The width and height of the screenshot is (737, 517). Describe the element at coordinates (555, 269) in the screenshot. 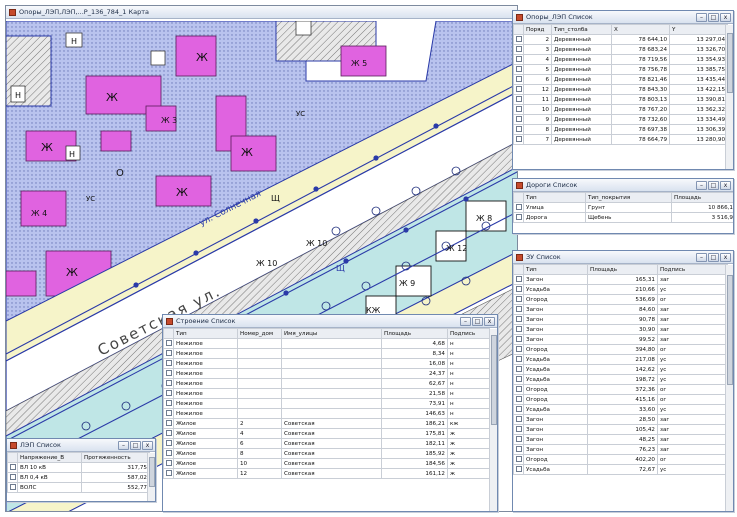

I see `column-header: Тип` at that location.